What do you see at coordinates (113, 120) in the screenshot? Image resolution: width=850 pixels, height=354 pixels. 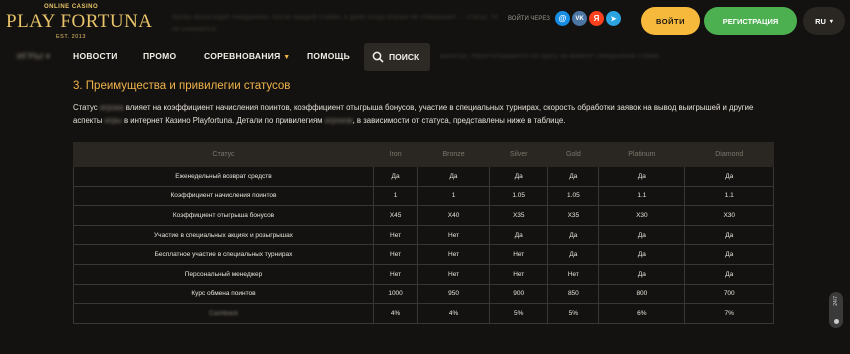 I see `para-blur: игры` at bounding box center [113, 120].